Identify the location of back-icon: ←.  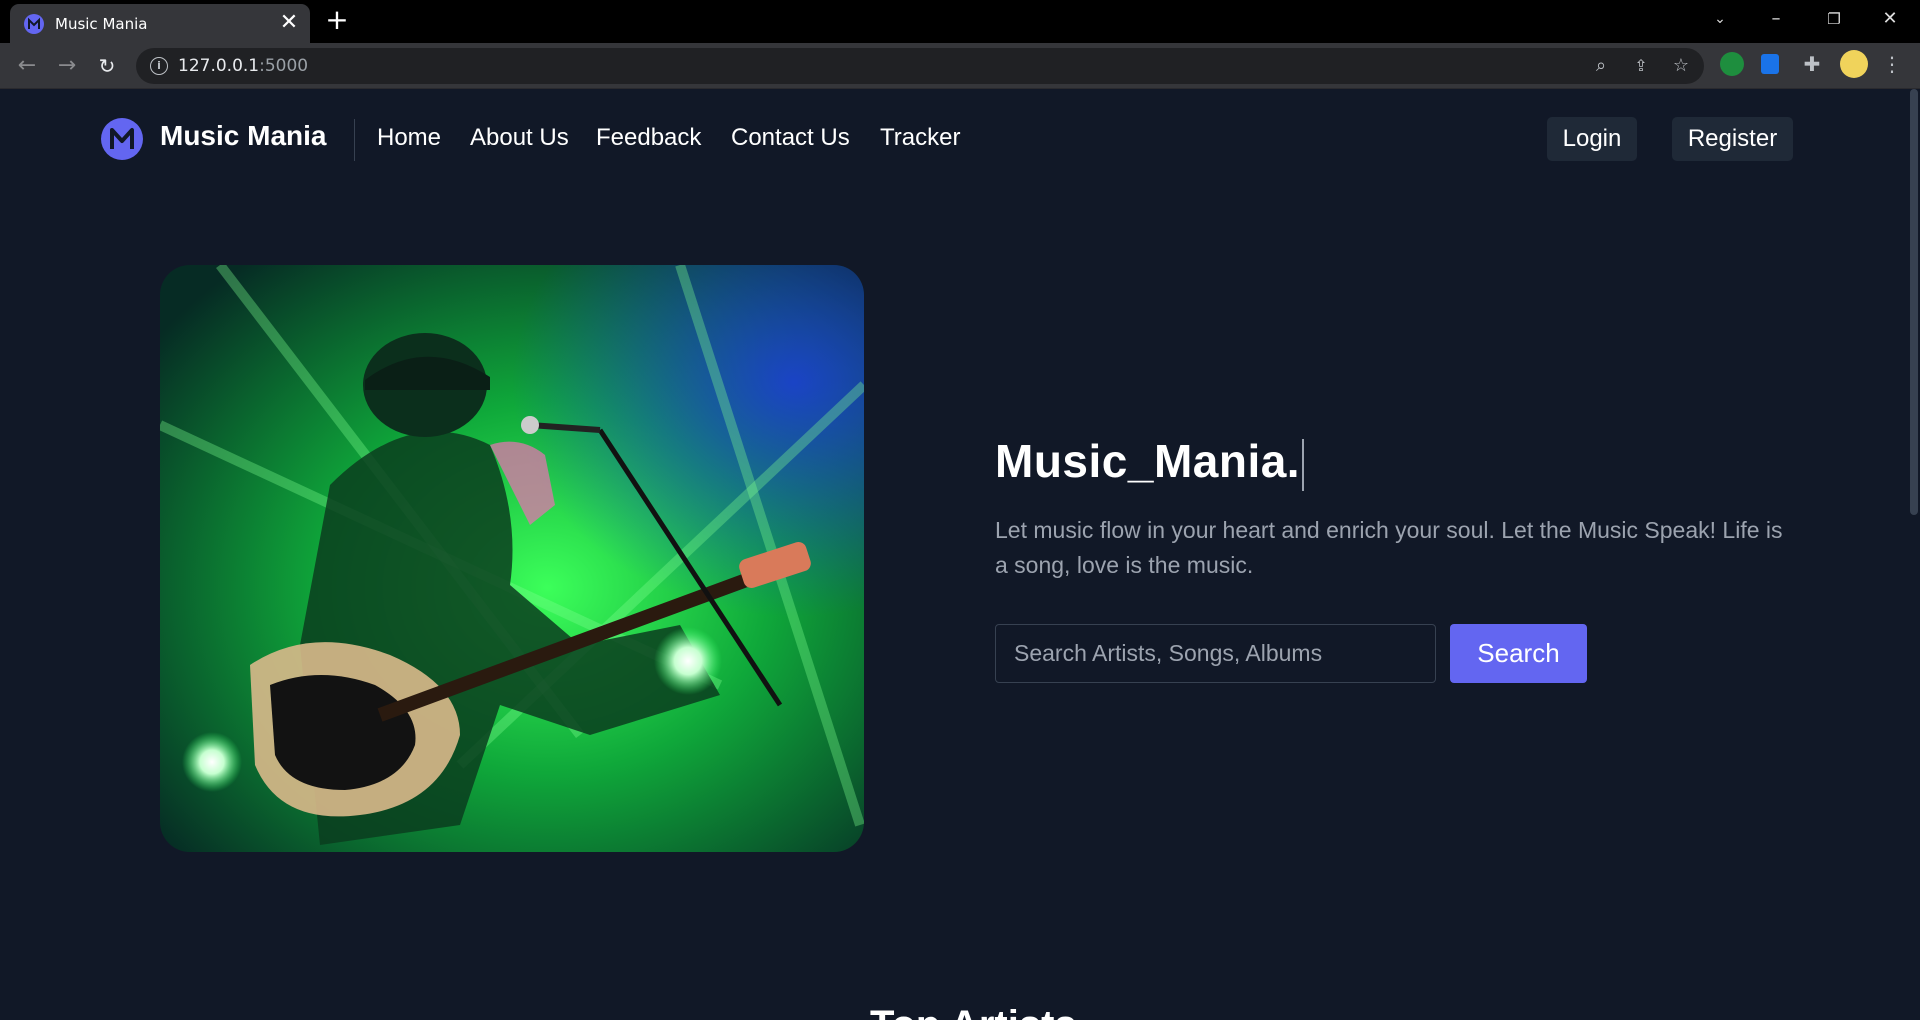
(27, 66).